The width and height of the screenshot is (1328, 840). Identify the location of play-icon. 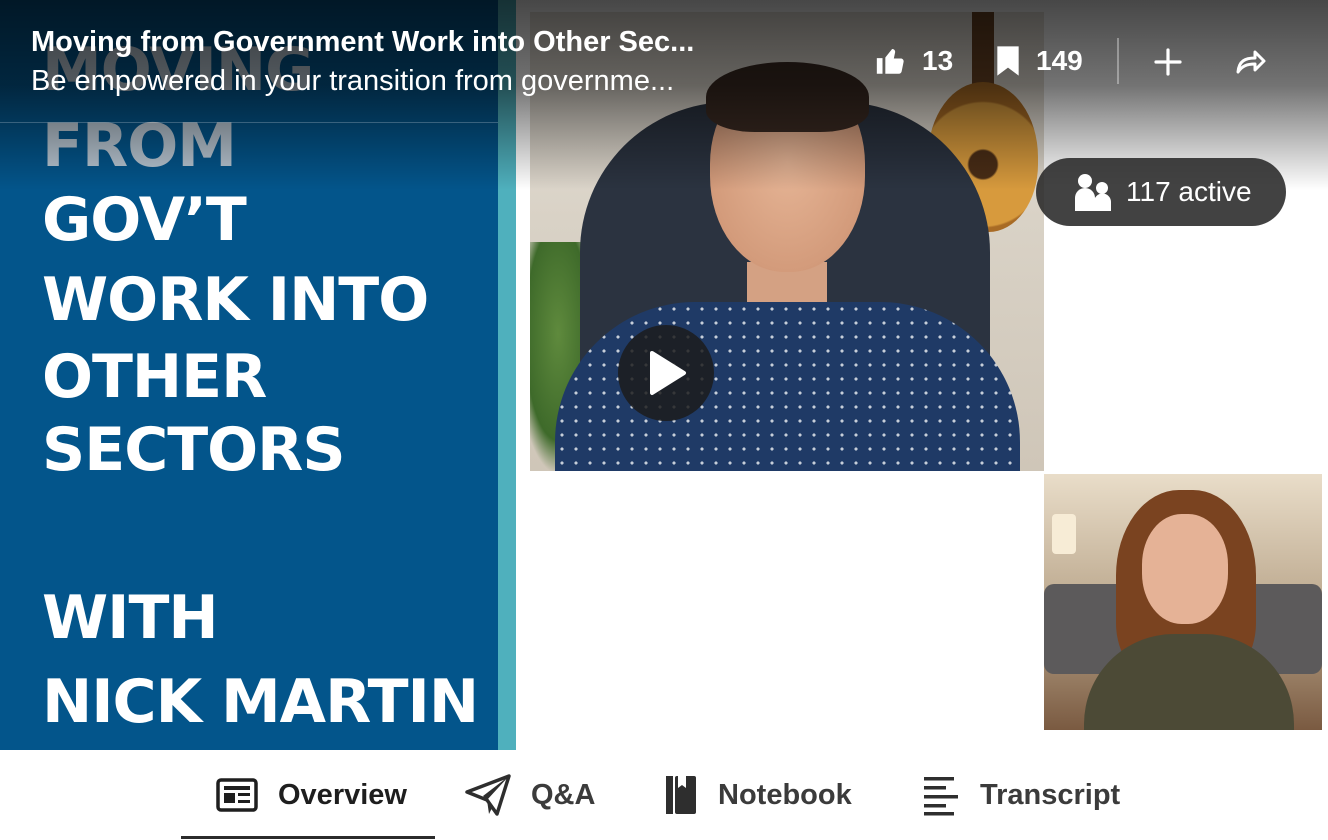
(668, 373).